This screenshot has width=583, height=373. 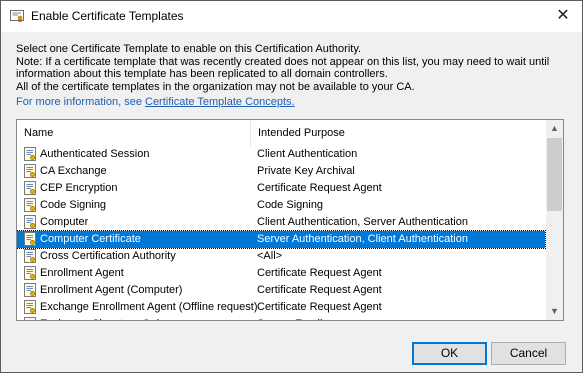 What do you see at coordinates (90, 239) in the screenshot?
I see `template-name: Computer Certificate` at bounding box center [90, 239].